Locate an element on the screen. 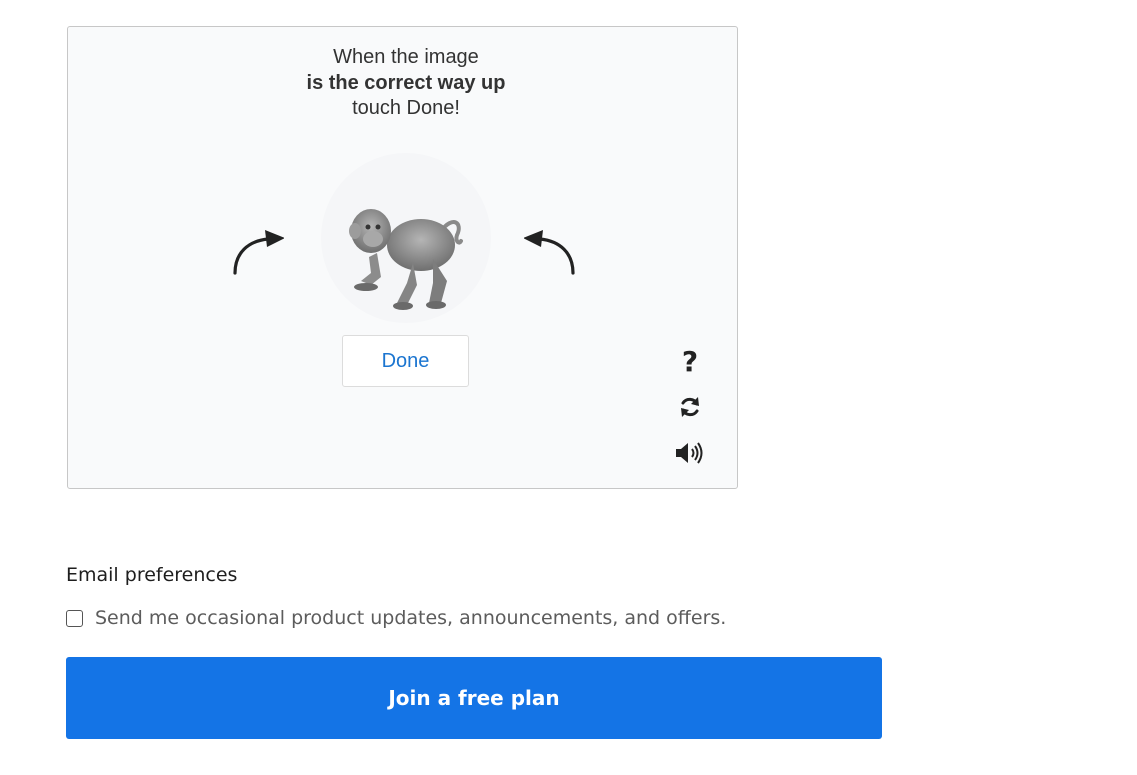  help-icon: ? is located at coordinates (690, 361).